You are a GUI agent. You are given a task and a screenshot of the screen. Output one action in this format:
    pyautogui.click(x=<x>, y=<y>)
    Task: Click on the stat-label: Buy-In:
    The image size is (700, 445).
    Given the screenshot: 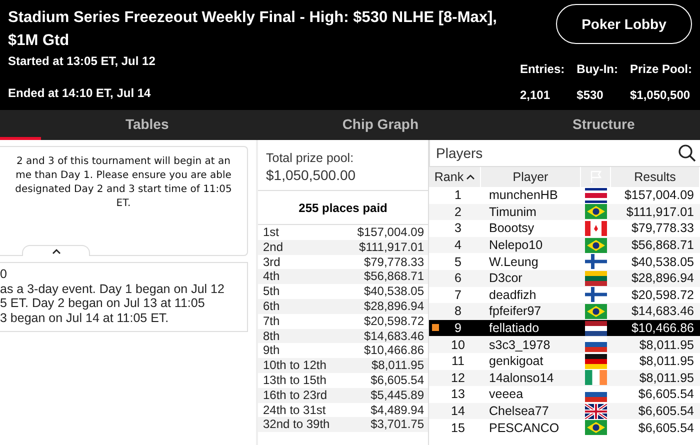 What is the action you would take?
    pyautogui.click(x=597, y=69)
    